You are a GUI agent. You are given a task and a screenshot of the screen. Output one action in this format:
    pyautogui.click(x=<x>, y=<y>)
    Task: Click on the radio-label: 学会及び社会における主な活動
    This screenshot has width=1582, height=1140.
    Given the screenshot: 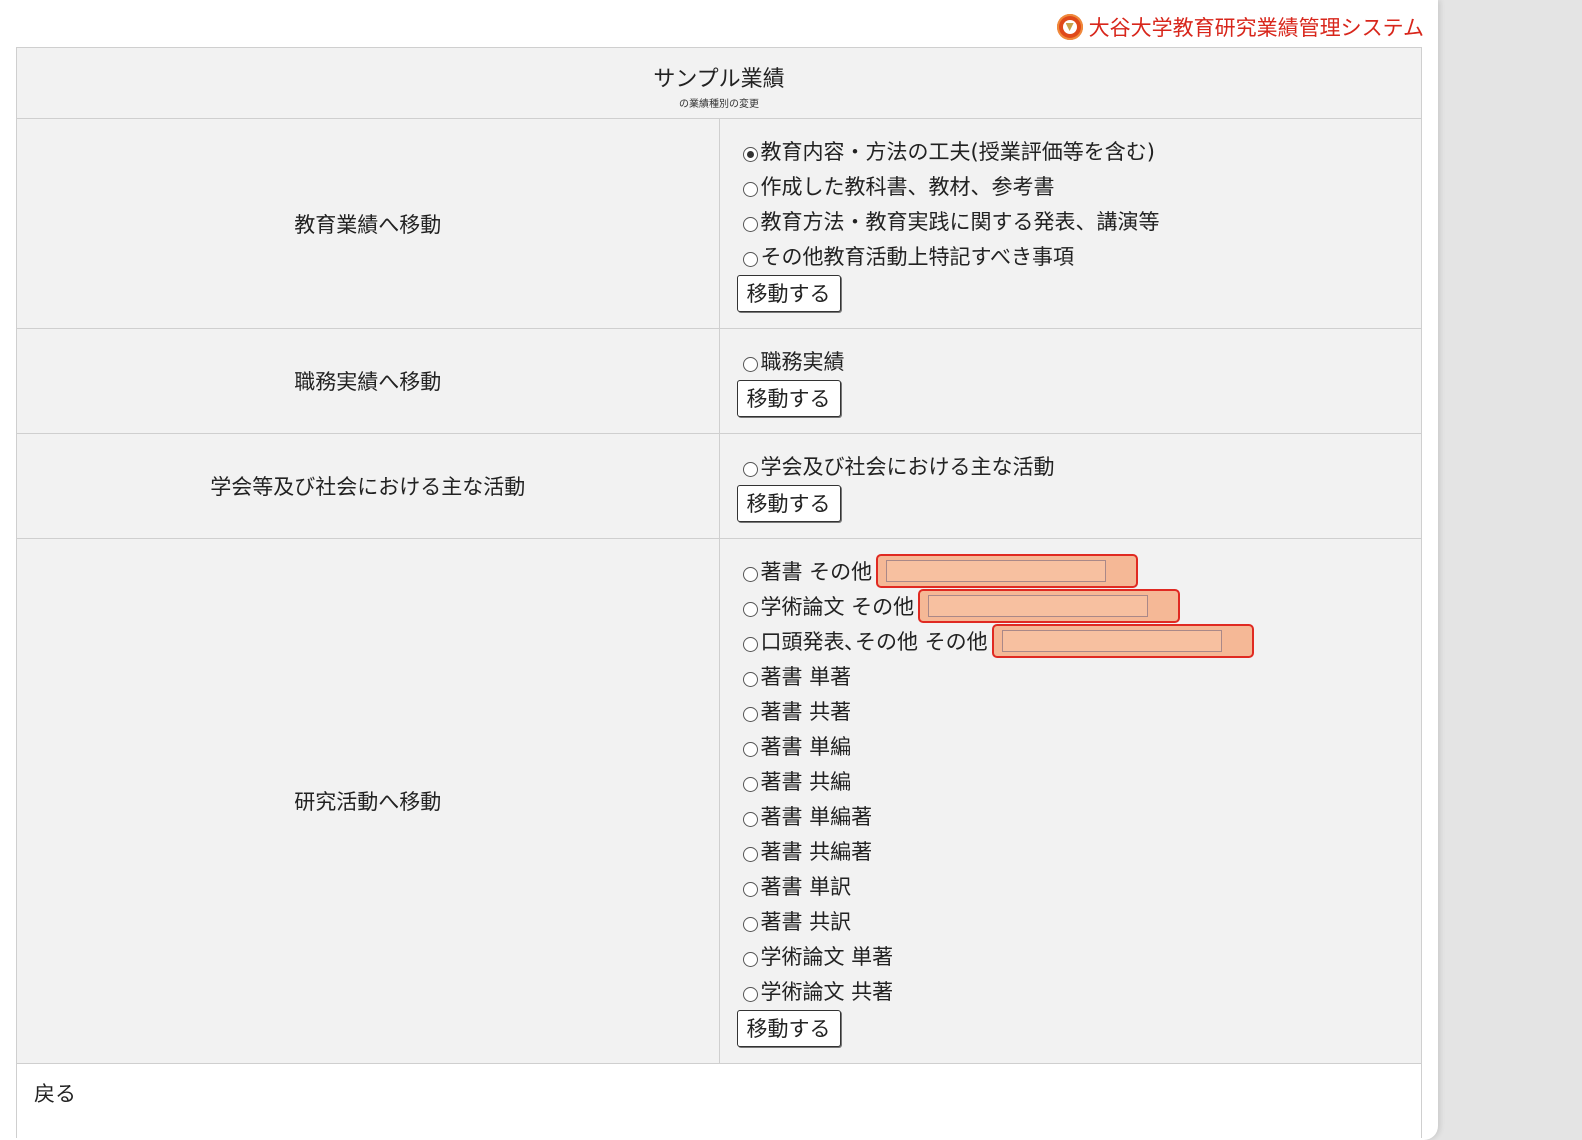 What is the action you would take?
    pyautogui.click(x=908, y=466)
    